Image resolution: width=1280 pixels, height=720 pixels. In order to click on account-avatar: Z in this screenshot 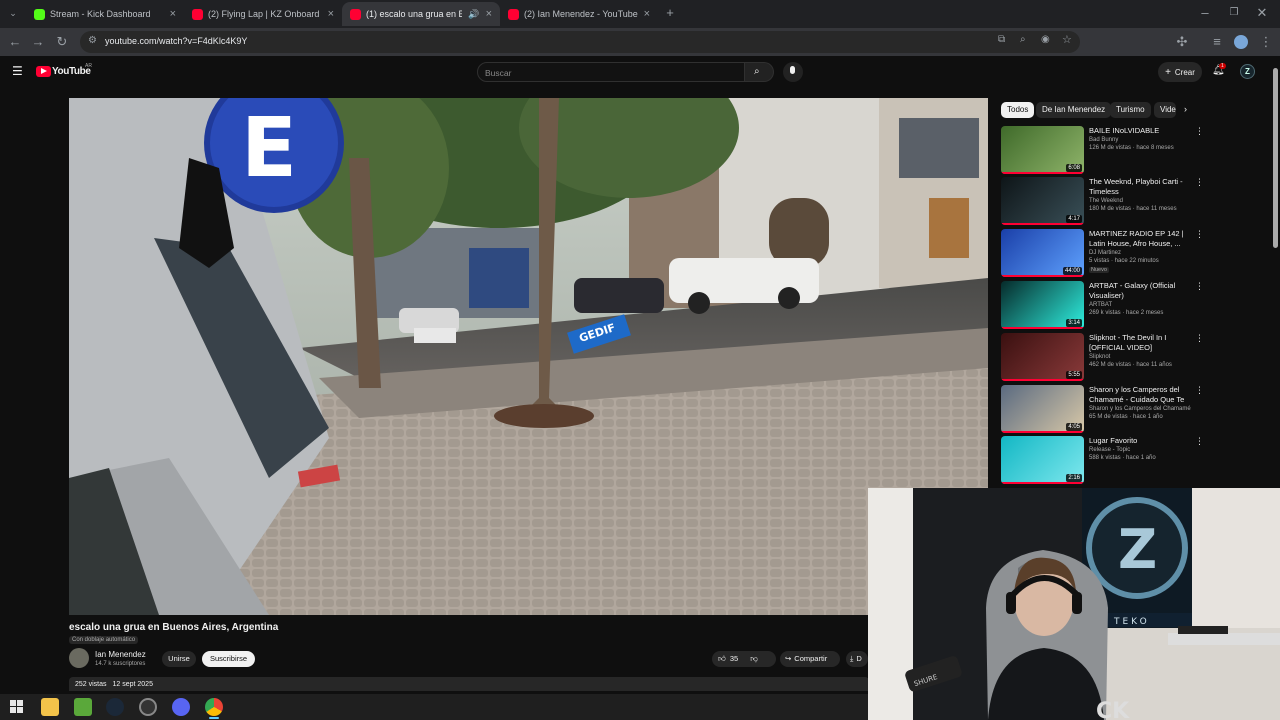, I will do `click(1247, 71)`.